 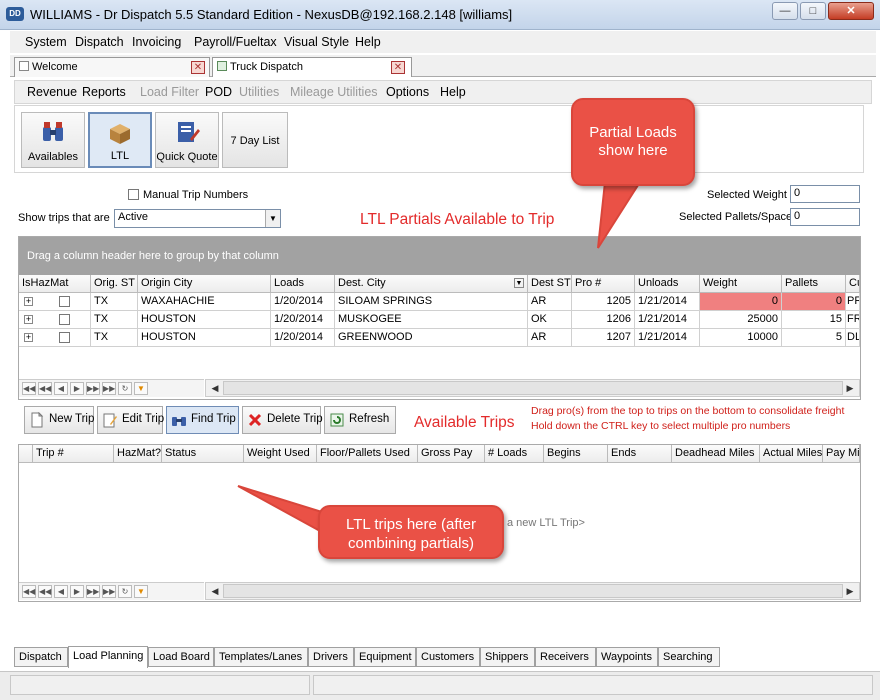 I want to click on scroll-thumb, so click(x=533, y=388).